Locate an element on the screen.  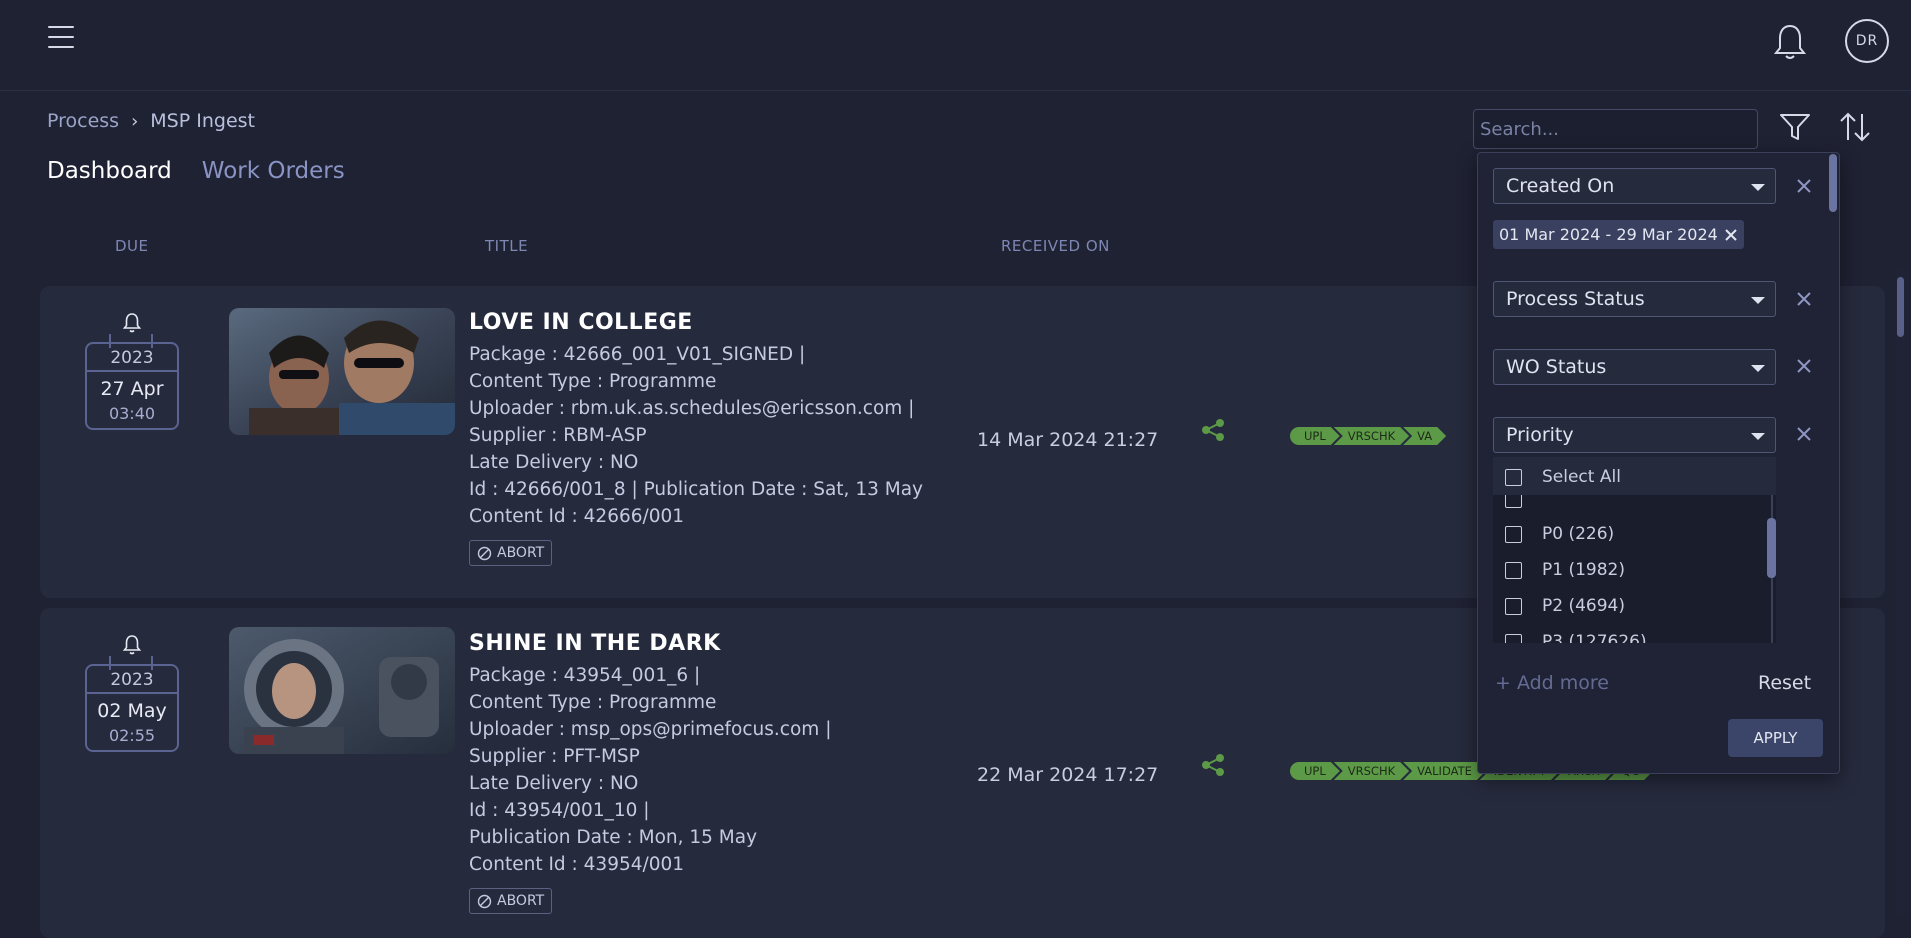
priority-option: P2 (4694) is located at coordinates (1565, 606).